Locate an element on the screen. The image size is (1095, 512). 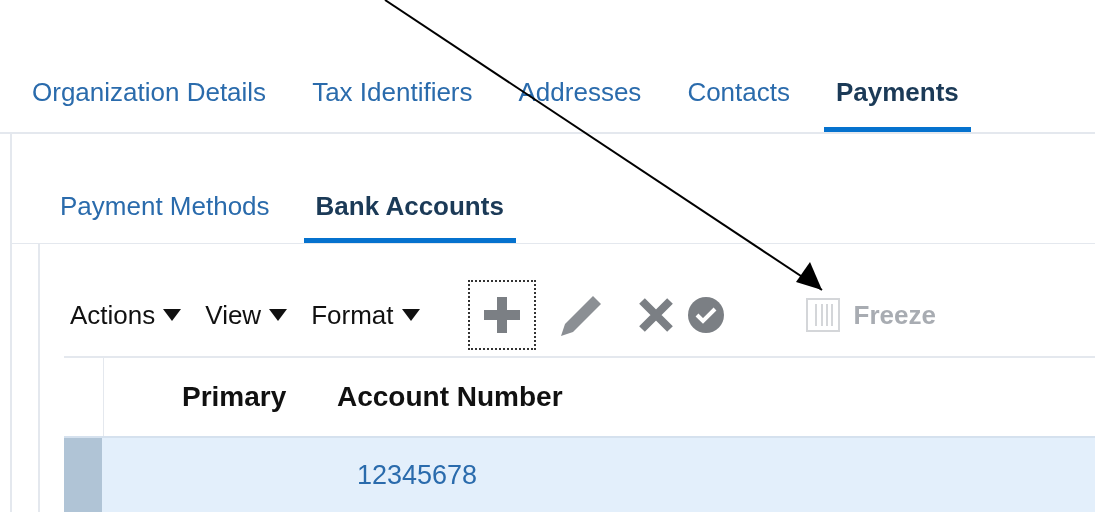
column-header: Account Number is located at coordinates (449, 397).